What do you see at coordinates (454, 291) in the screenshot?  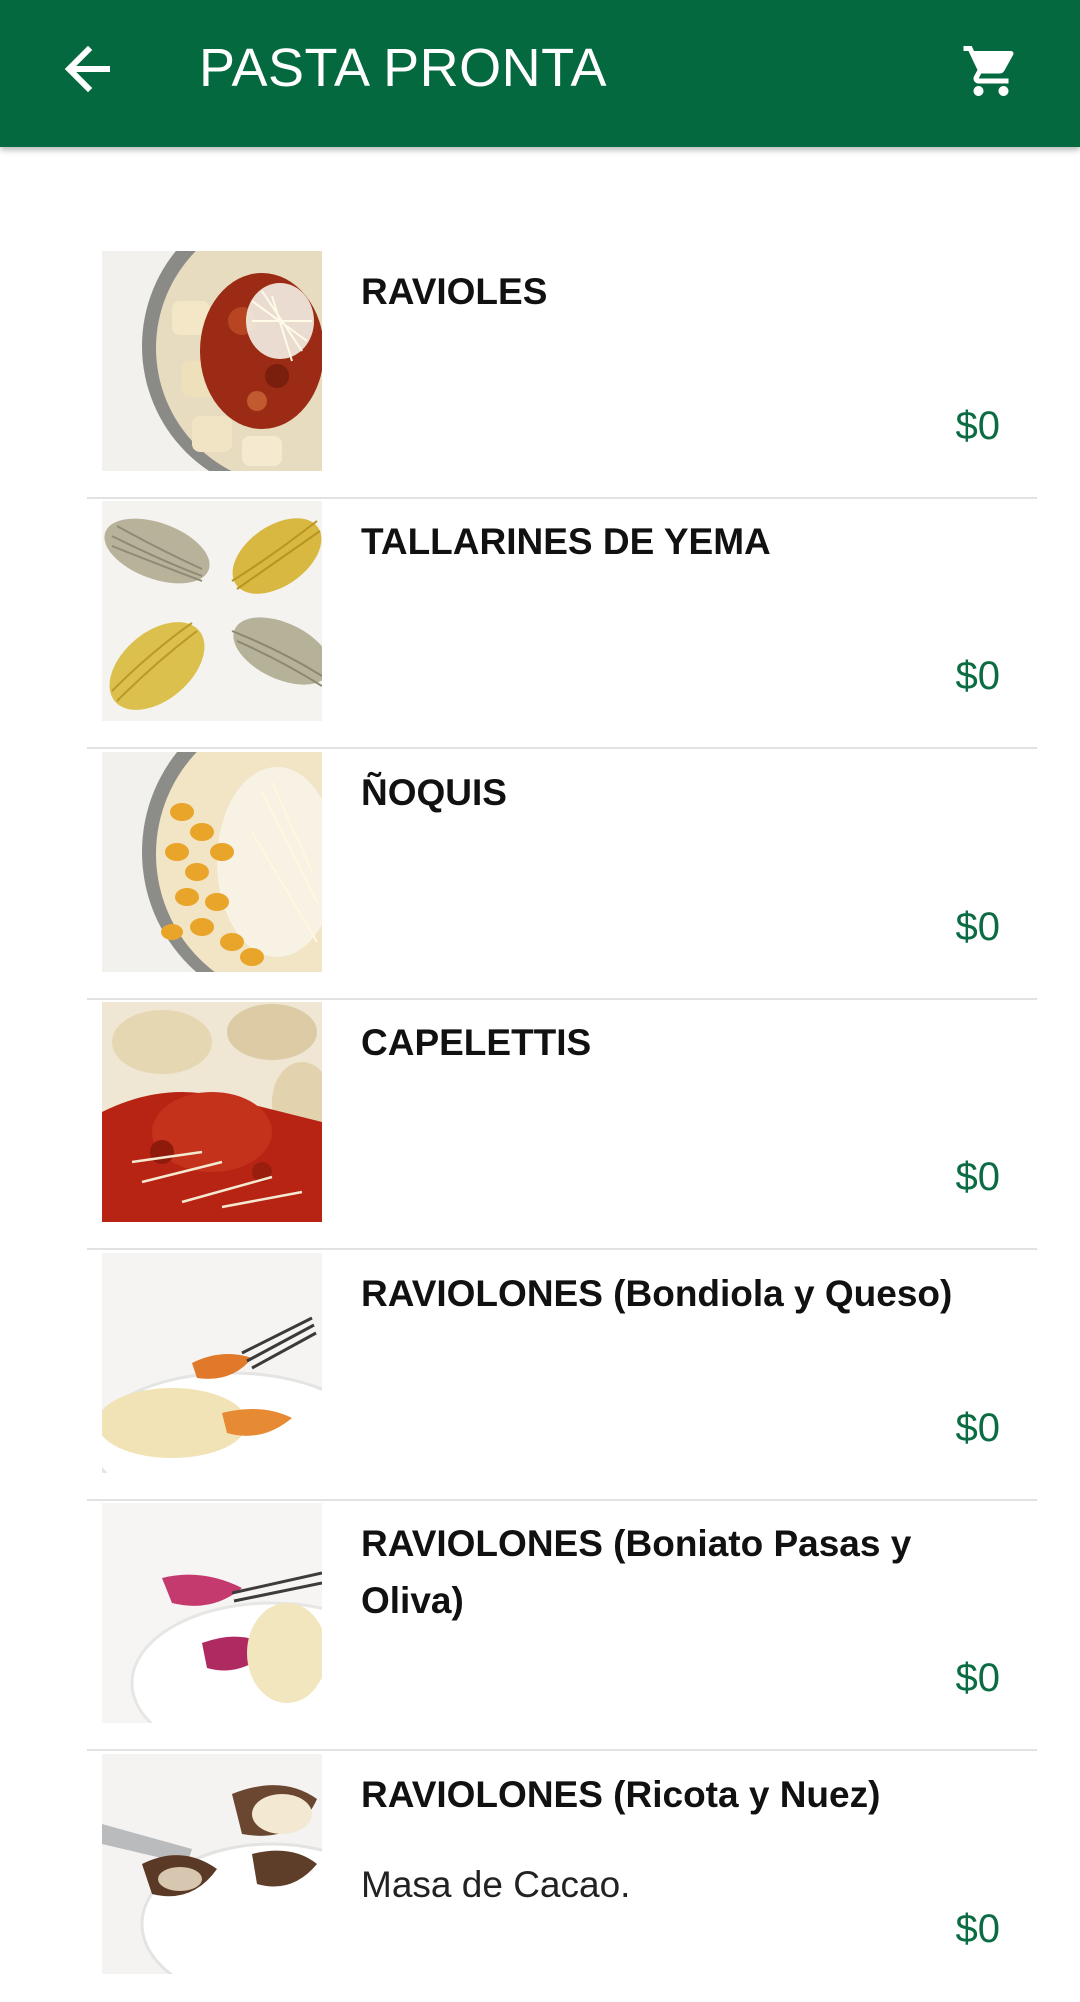 I see `product-name: RAVIOLES` at bounding box center [454, 291].